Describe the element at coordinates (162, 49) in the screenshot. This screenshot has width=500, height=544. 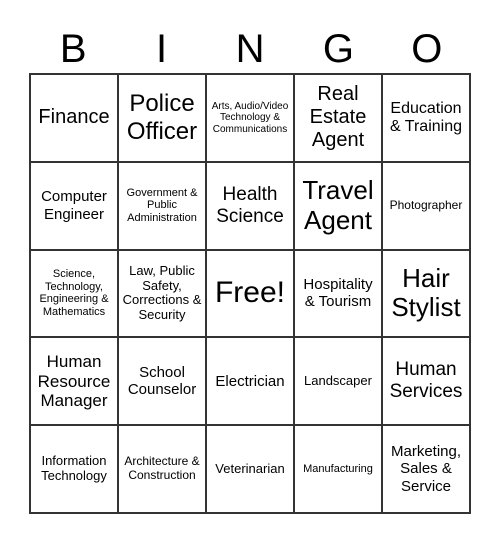
I see `header-letter-i: I` at that location.